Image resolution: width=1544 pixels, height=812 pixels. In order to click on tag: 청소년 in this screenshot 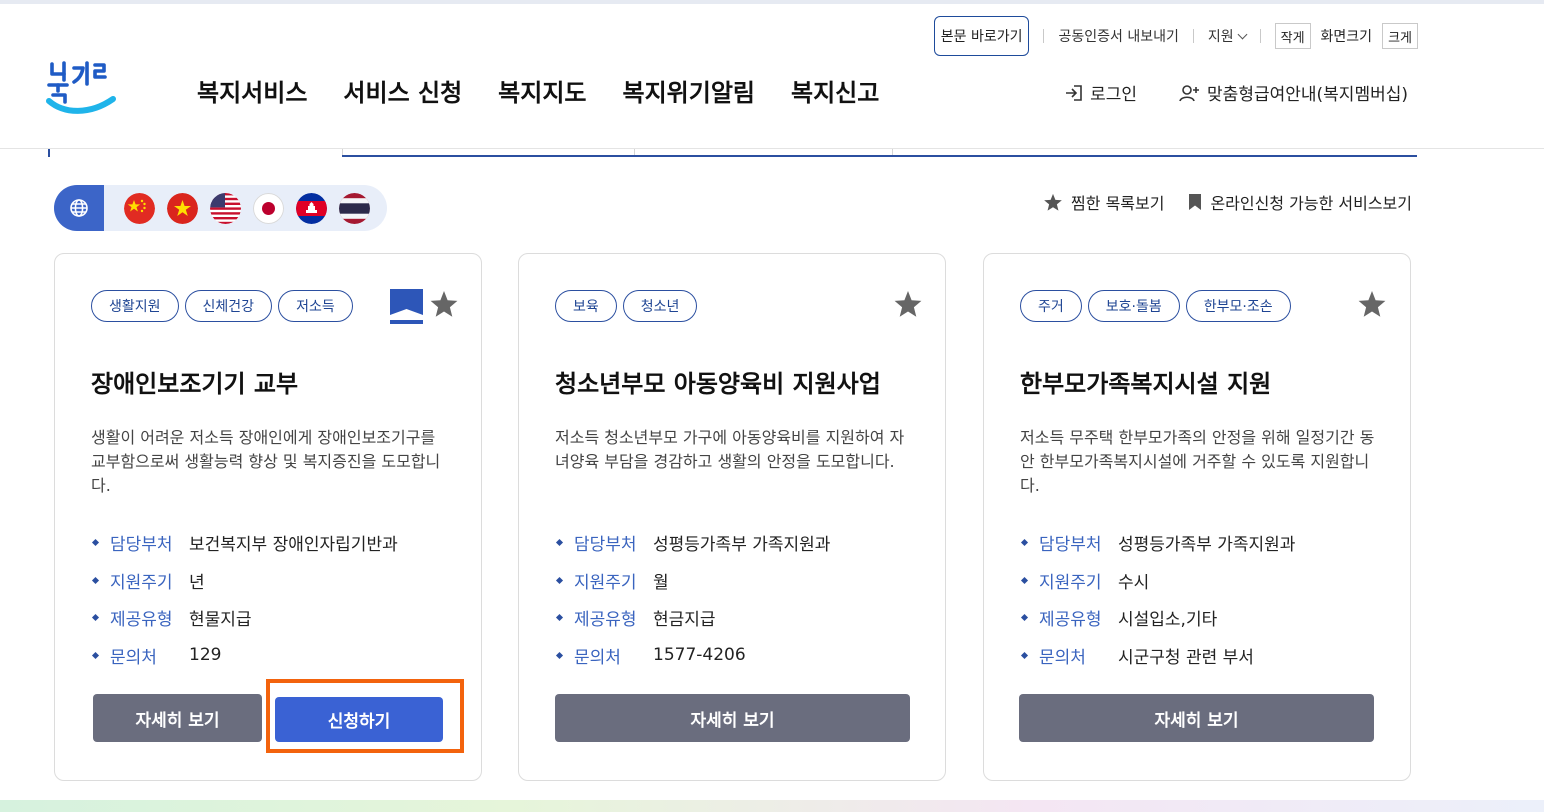, I will do `click(660, 306)`.